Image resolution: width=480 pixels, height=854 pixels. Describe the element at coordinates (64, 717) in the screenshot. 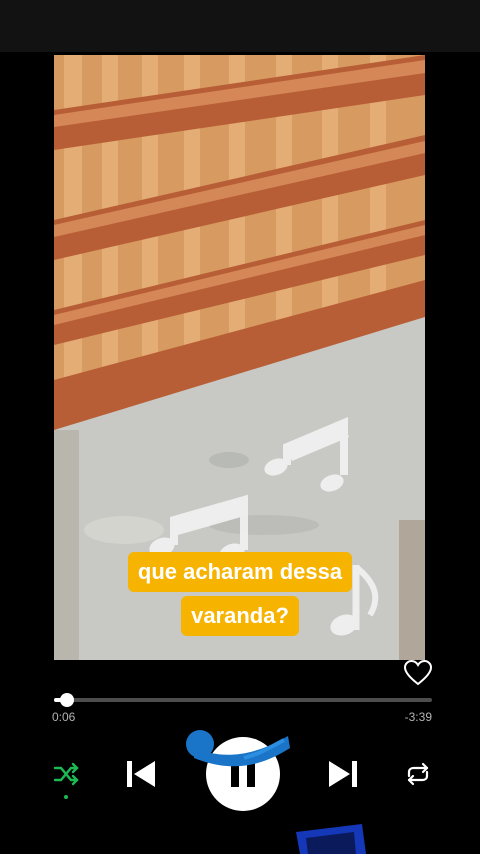

I see `elapsed-time: 0:06` at that location.